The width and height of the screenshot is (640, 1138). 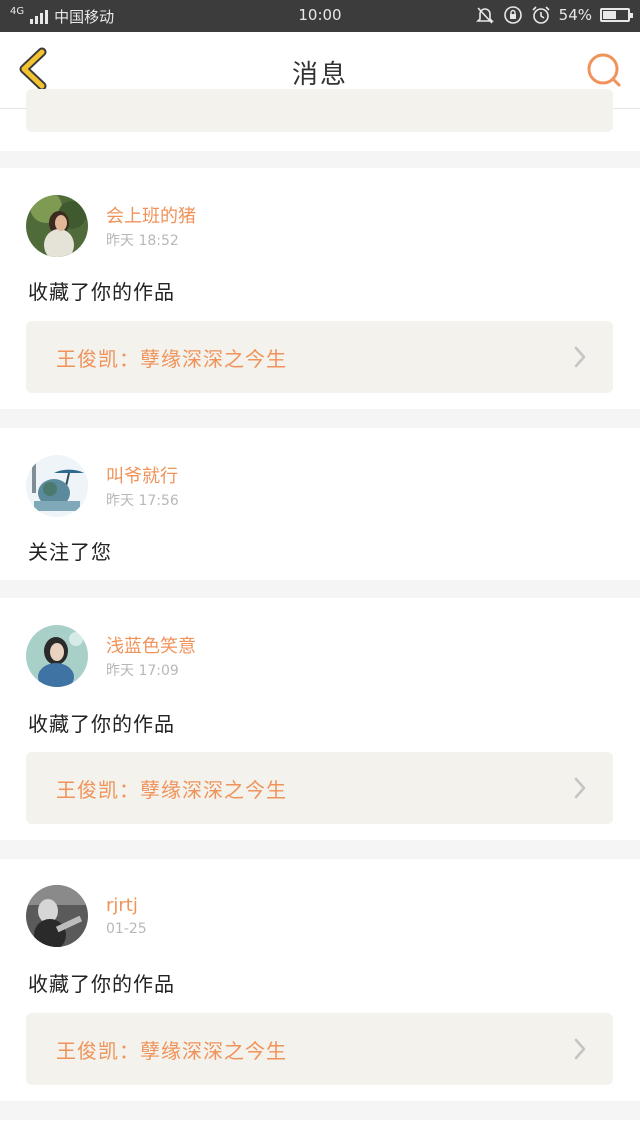 What do you see at coordinates (126, 929) in the screenshot?
I see `message-time: 01-25` at bounding box center [126, 929].